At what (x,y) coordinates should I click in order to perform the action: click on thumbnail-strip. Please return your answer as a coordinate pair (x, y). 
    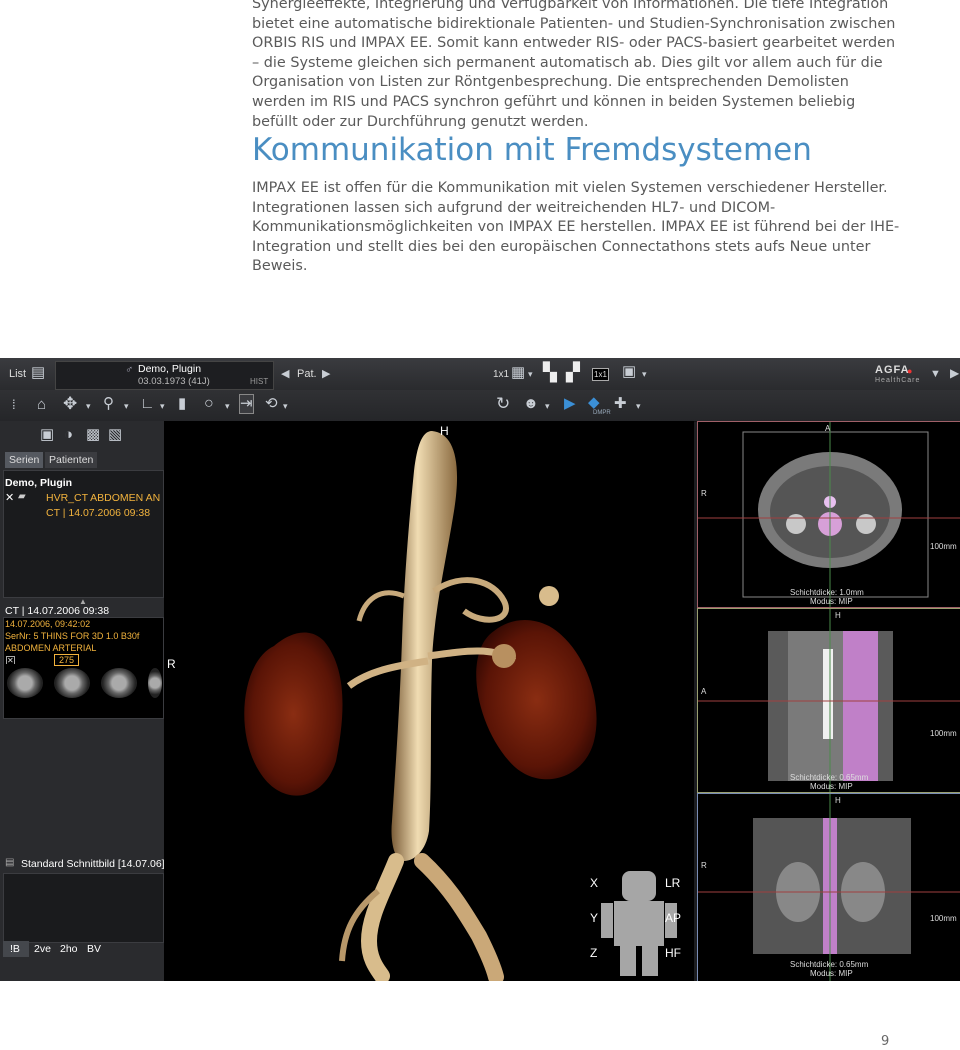
    Looking at the image, I should click on (83, 684).